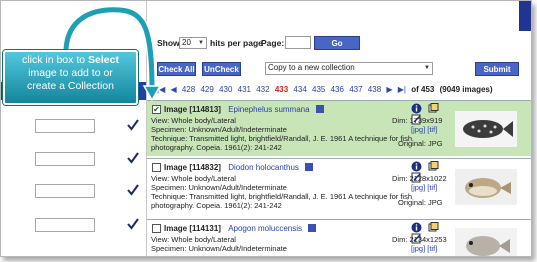 The image size is (537, 262). I want to click on technique-text: photography. Copeia. 1961(2): 241-242, so click(216, 147).